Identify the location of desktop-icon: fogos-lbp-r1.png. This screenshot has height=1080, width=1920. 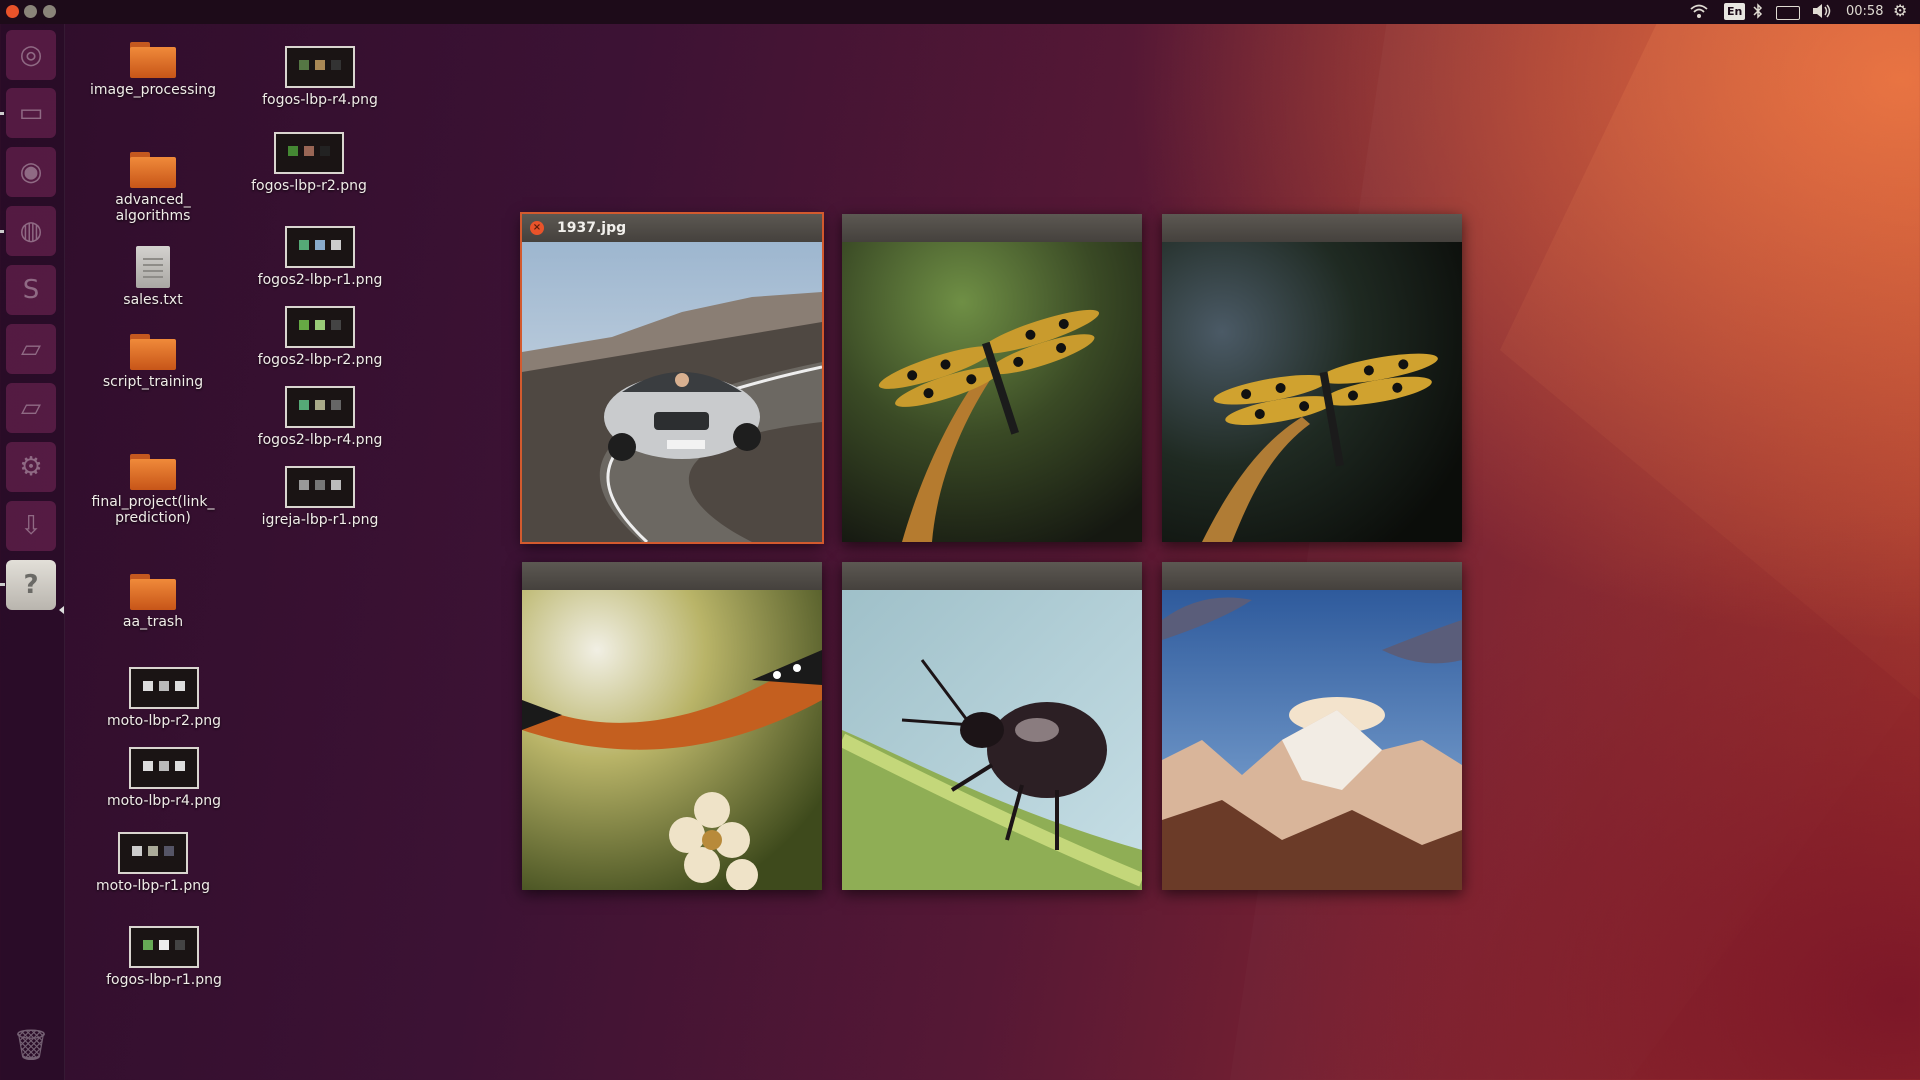
(164, 957).